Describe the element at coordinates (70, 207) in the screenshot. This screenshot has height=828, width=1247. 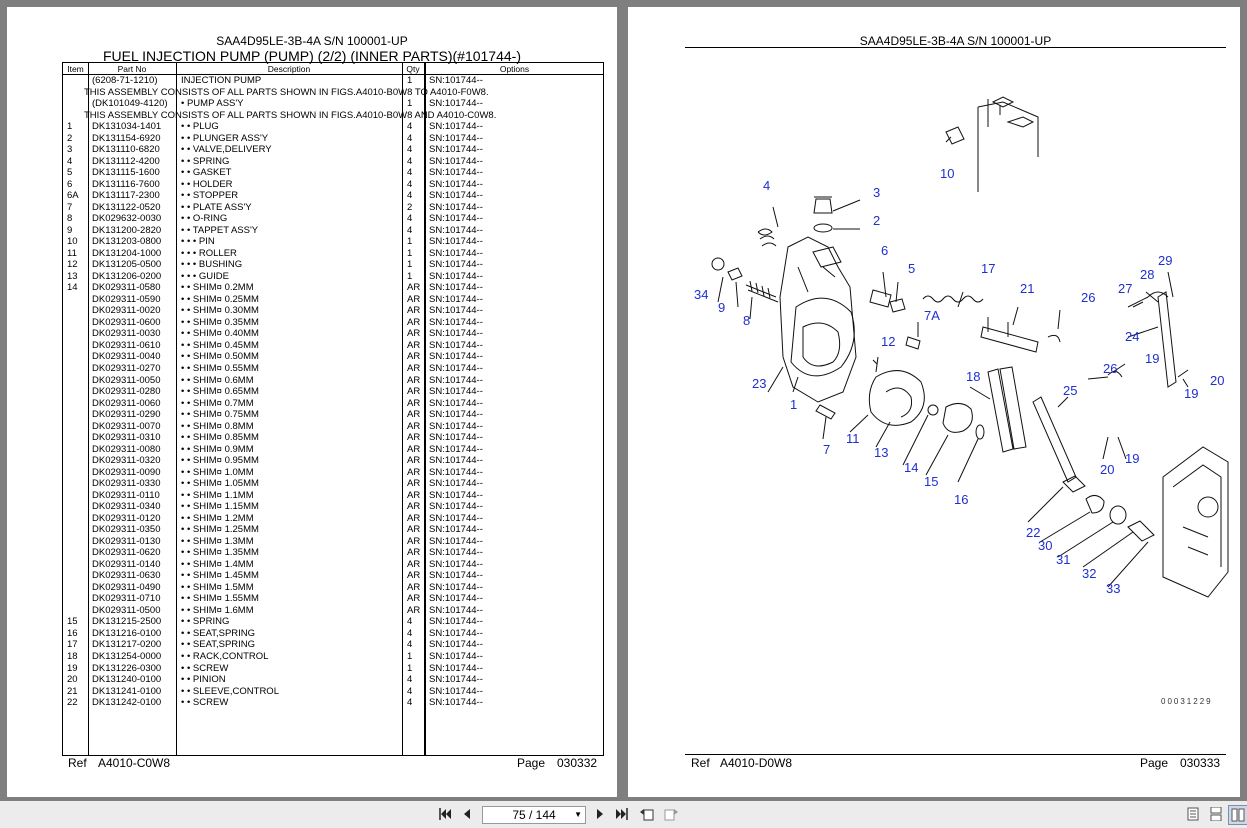
I see `item-number: 7` at that location.